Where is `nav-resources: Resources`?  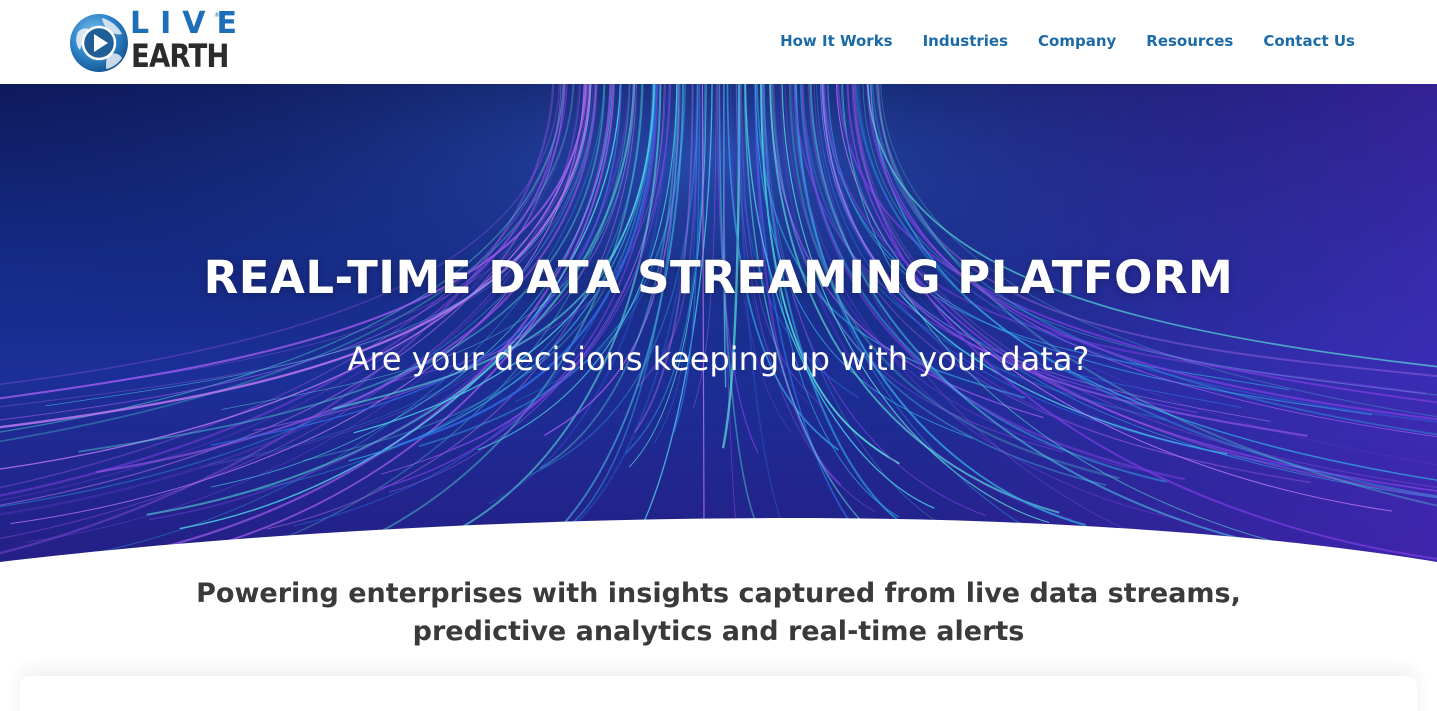 nav-resources: Resources is located at coordinates (1189, 41).